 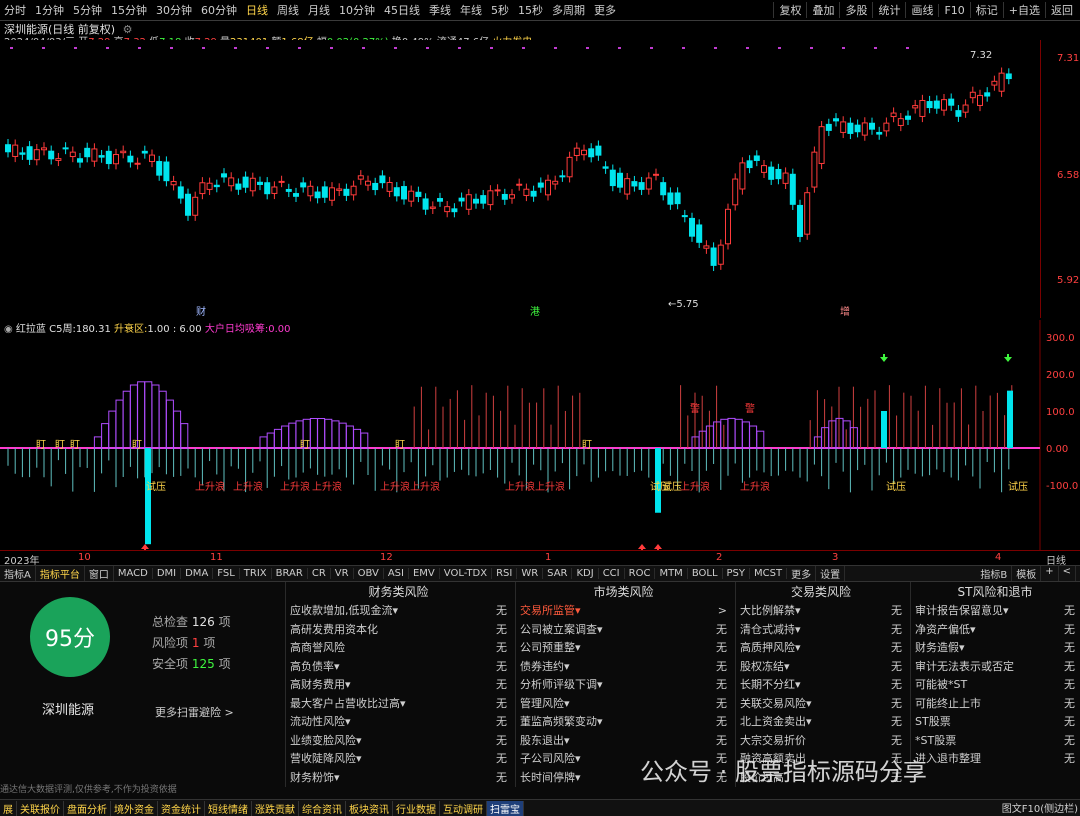 I want to click on risk-item: 营收陡降风险▾ 无, so click(x=398, y=759).